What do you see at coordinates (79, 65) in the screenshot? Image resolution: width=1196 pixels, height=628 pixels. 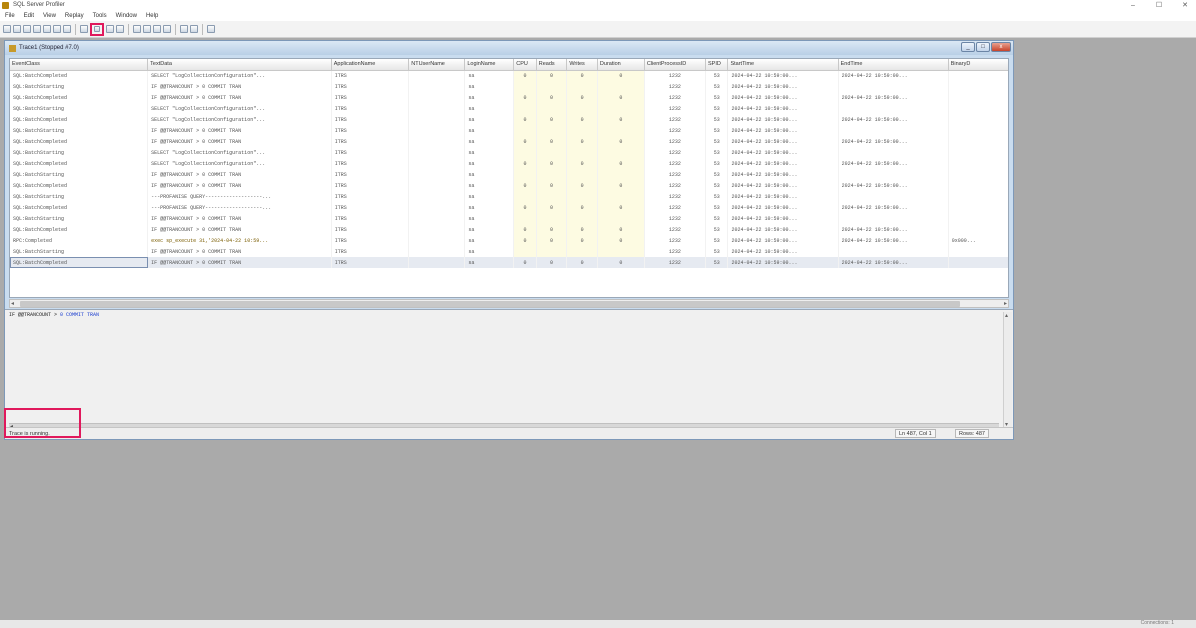 I see `column-header: EventClass` at bounding box center [79, 65].